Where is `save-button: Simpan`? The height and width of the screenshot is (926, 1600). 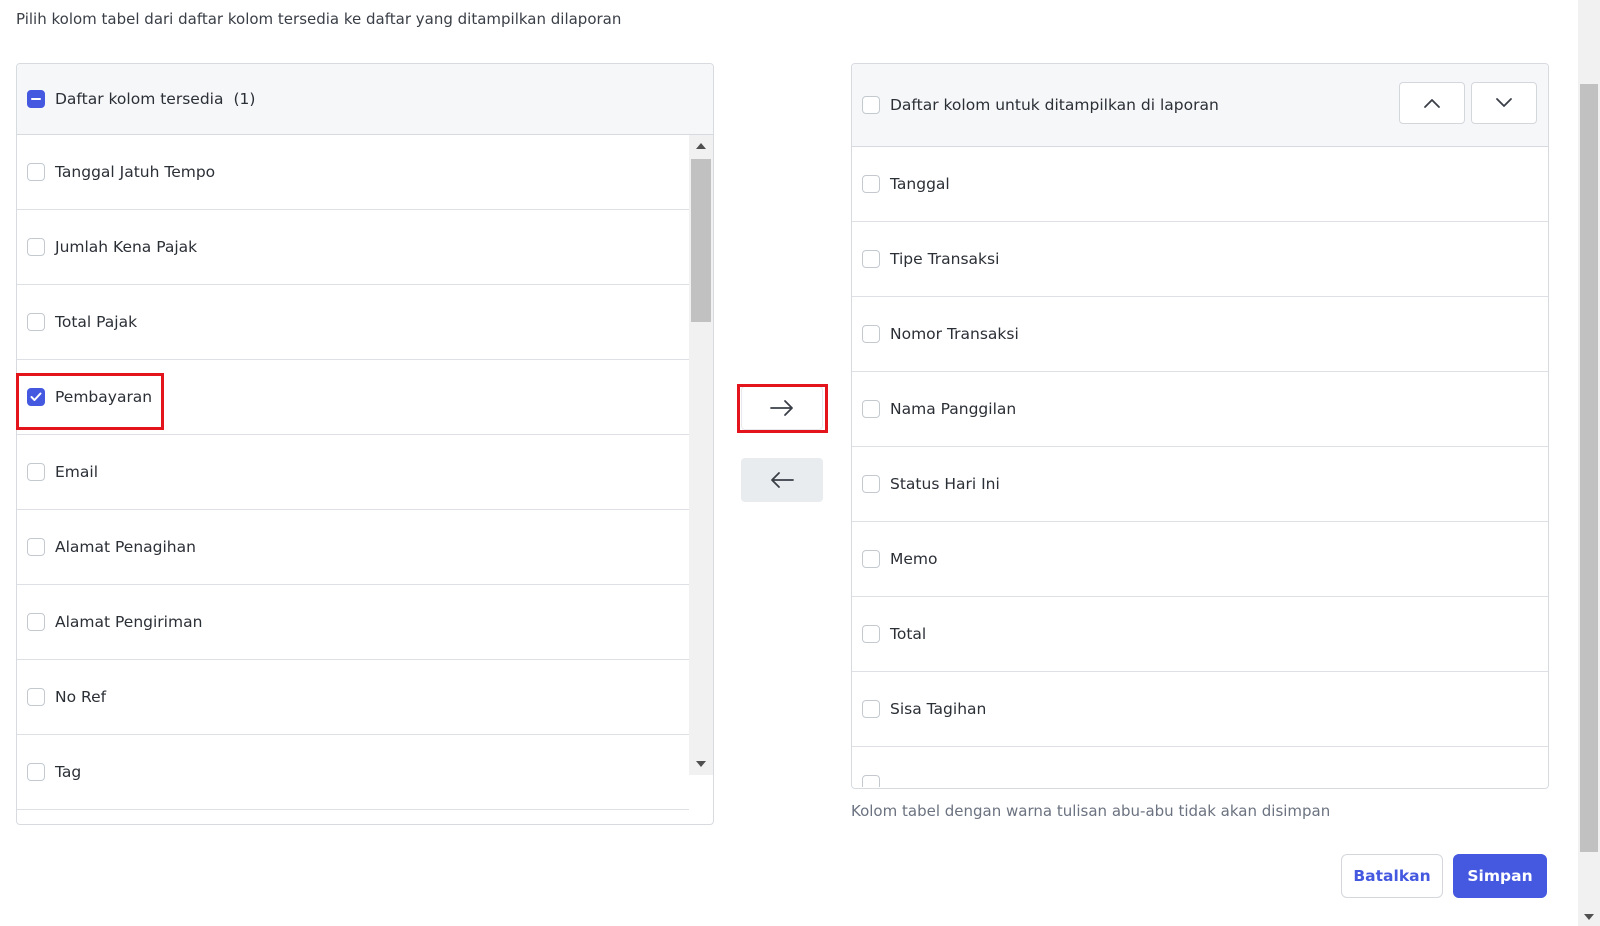
save-button: Simpan is located at coordinates (1500, 876).